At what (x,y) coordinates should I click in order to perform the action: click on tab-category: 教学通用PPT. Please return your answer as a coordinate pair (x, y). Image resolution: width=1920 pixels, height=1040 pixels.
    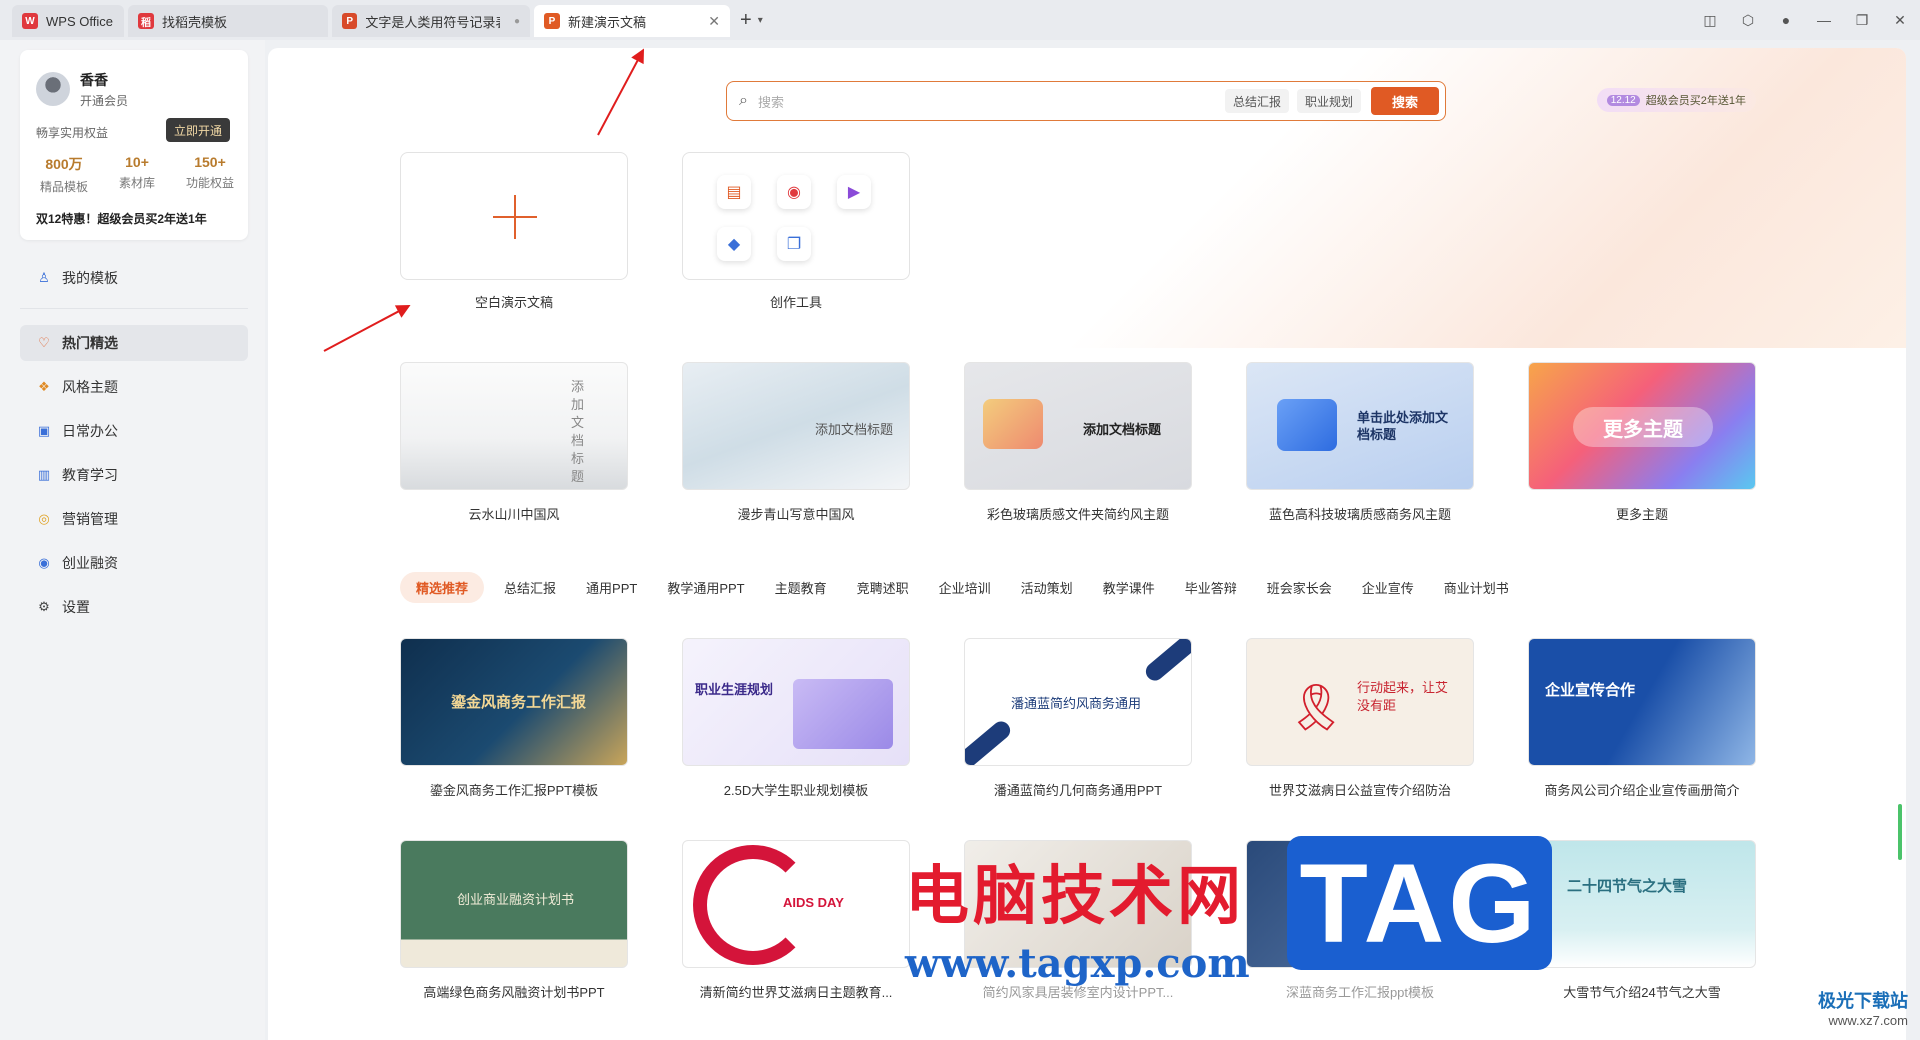
    Looking at the image, I should click on (705, 587).